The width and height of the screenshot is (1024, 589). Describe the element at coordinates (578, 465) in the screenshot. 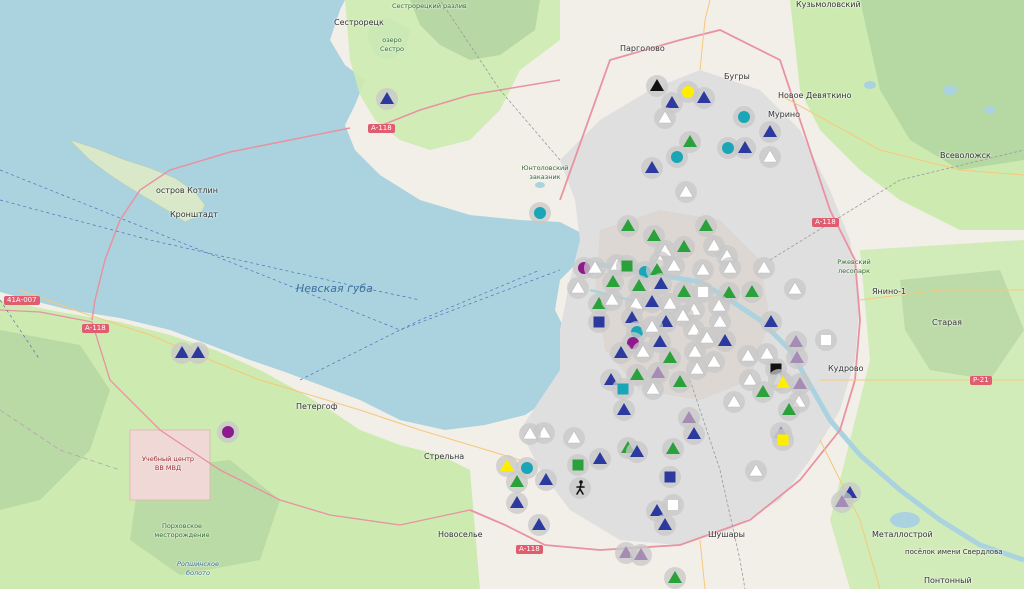

I see `map-marker-green-square-icon` at that location.